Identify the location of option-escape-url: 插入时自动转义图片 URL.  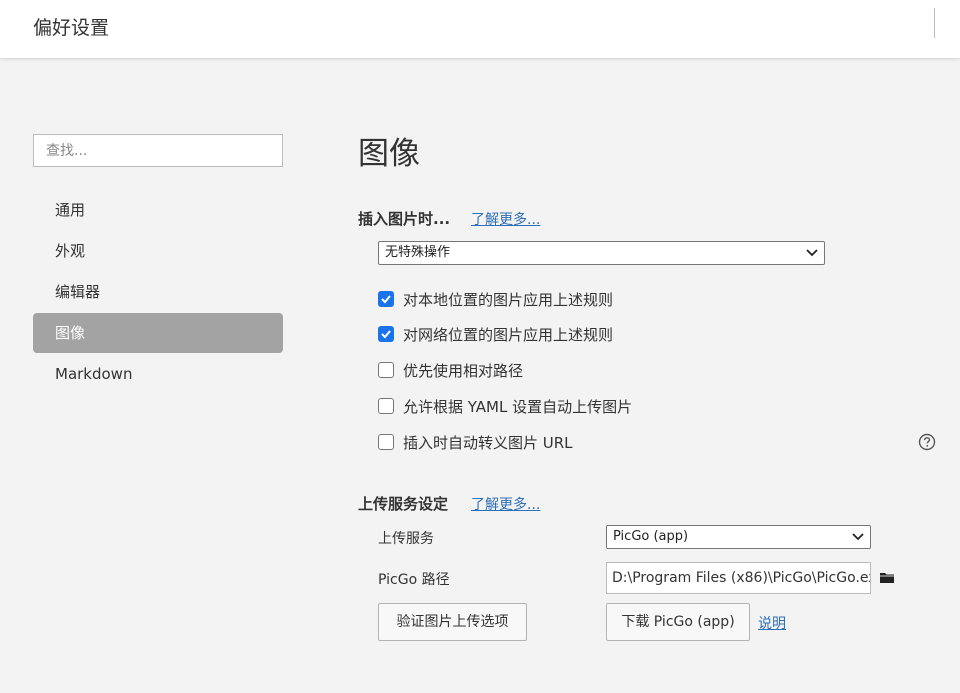
(475, 442).